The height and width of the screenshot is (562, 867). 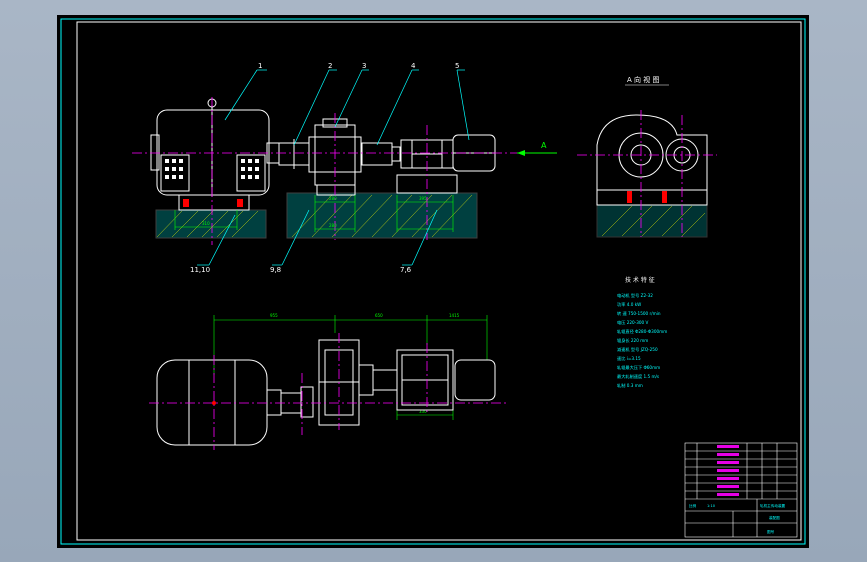 I want to click on balloon-5: 5, so click(x=457, y=66).